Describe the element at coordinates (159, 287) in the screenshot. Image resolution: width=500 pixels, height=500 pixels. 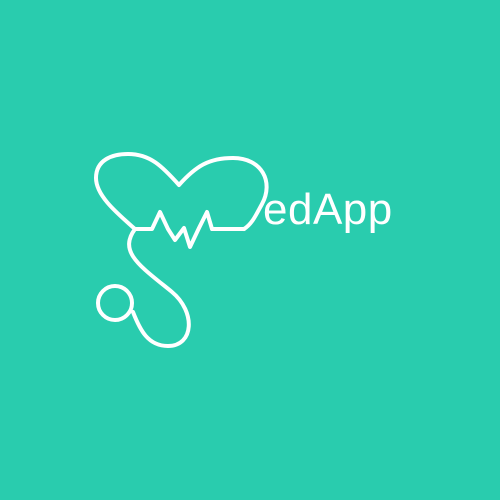
I see `stethoscope-tube` at that location.